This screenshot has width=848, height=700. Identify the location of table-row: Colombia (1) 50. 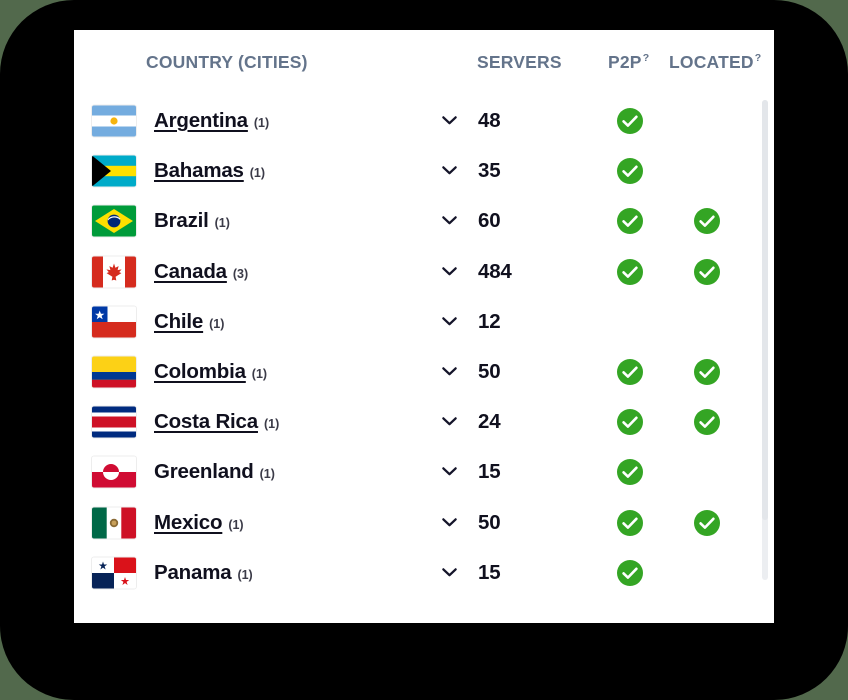
(424, 372).